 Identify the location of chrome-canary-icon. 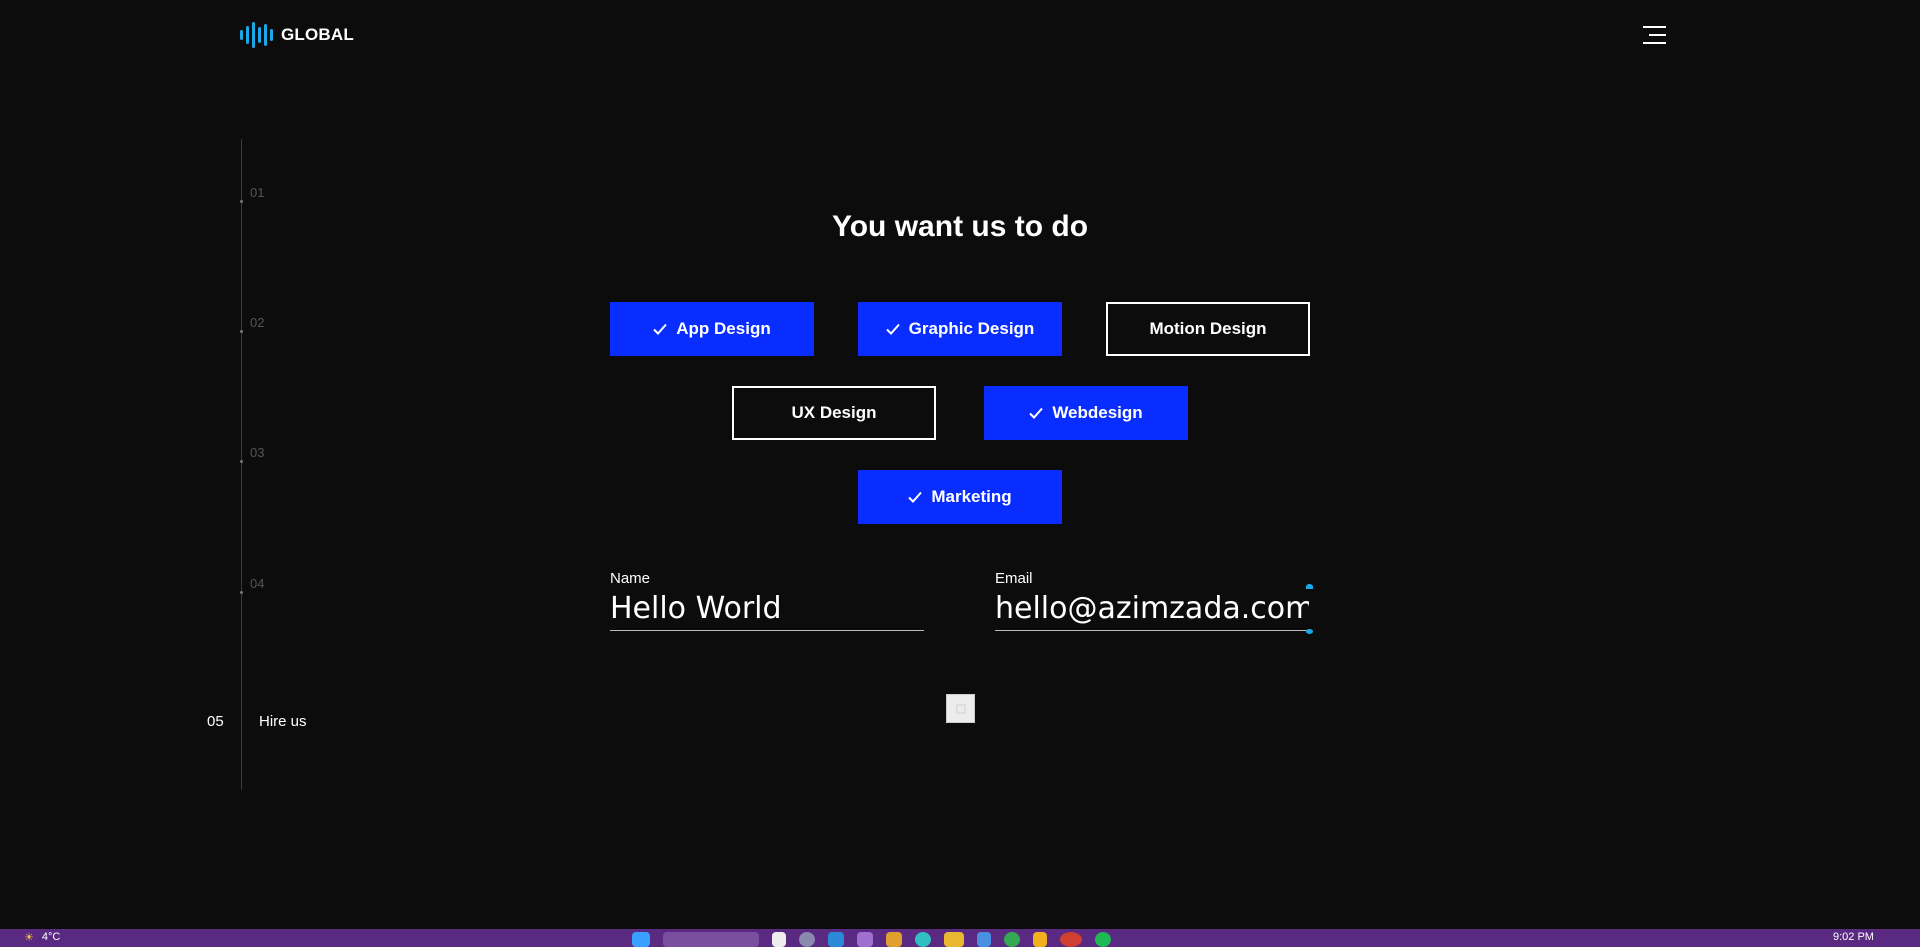
(1071, 939).